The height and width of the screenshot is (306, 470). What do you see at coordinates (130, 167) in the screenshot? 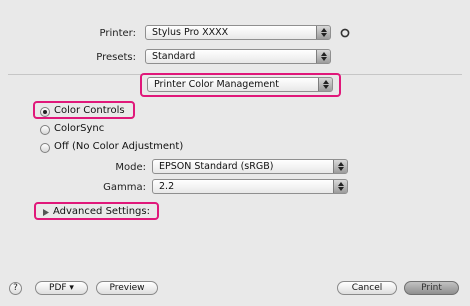
I see `mode-label: Mode:` at bounding box center [130, 167].